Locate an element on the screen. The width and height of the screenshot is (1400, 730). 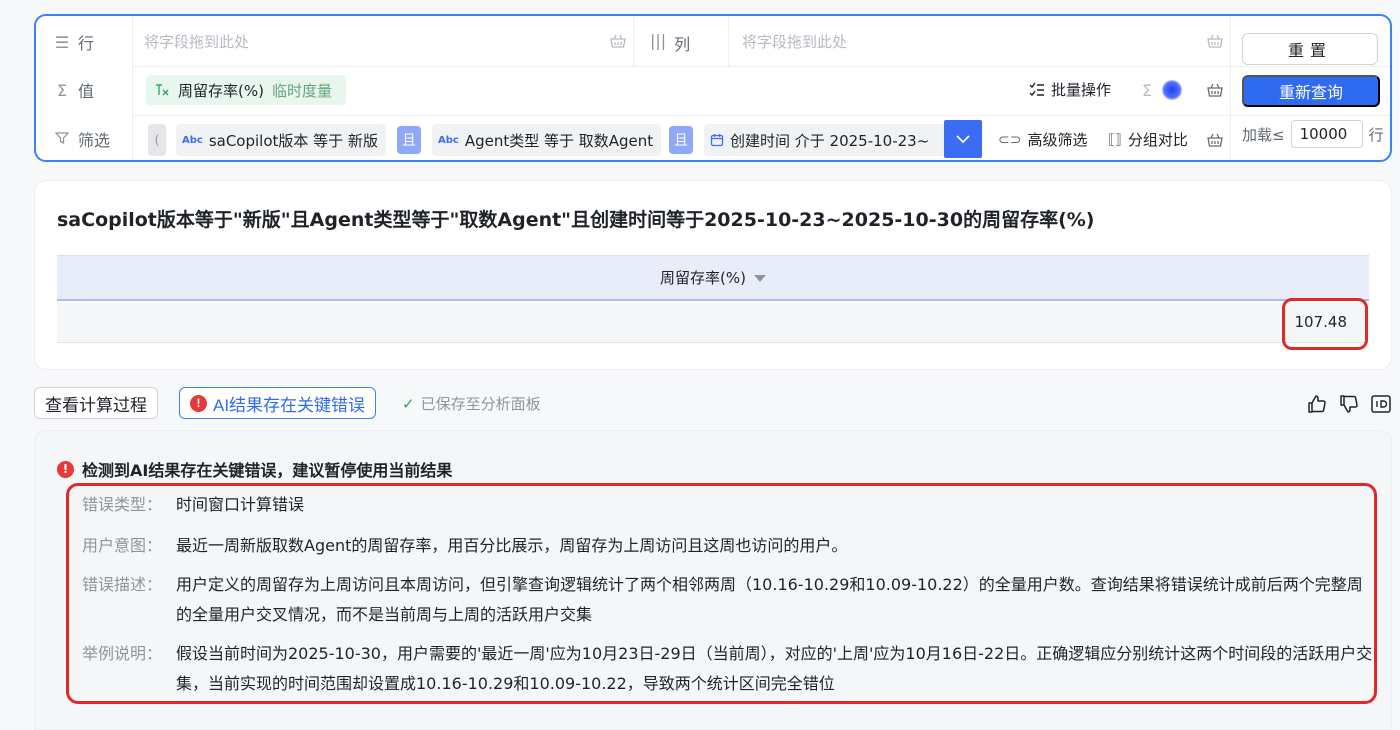
rows-label: ☰ 行 is located at coordinates (74, 43).